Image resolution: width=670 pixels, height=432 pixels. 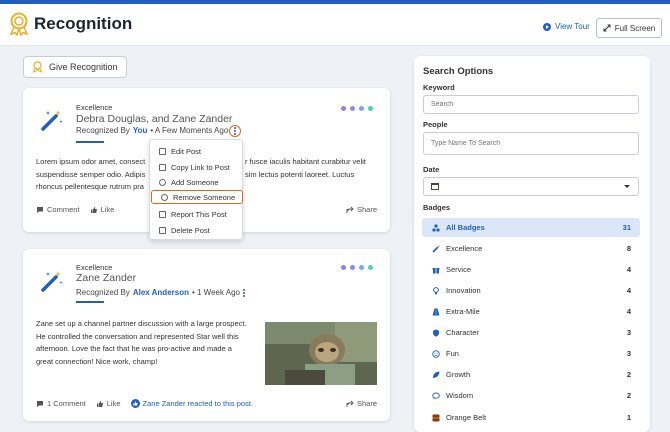 I want to click on badge-filter-count: 31, so click(x=626, y=227).